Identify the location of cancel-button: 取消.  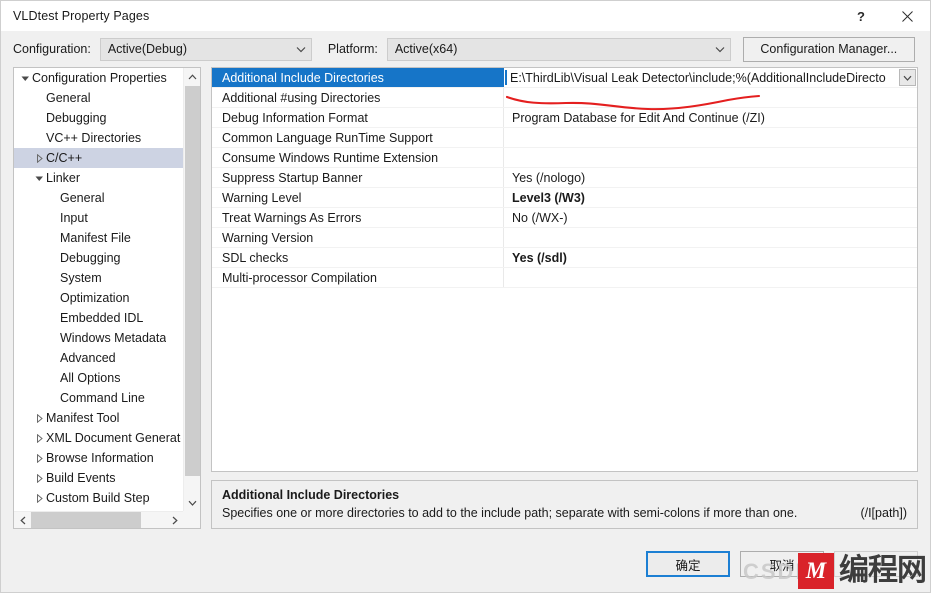
(782, 564).